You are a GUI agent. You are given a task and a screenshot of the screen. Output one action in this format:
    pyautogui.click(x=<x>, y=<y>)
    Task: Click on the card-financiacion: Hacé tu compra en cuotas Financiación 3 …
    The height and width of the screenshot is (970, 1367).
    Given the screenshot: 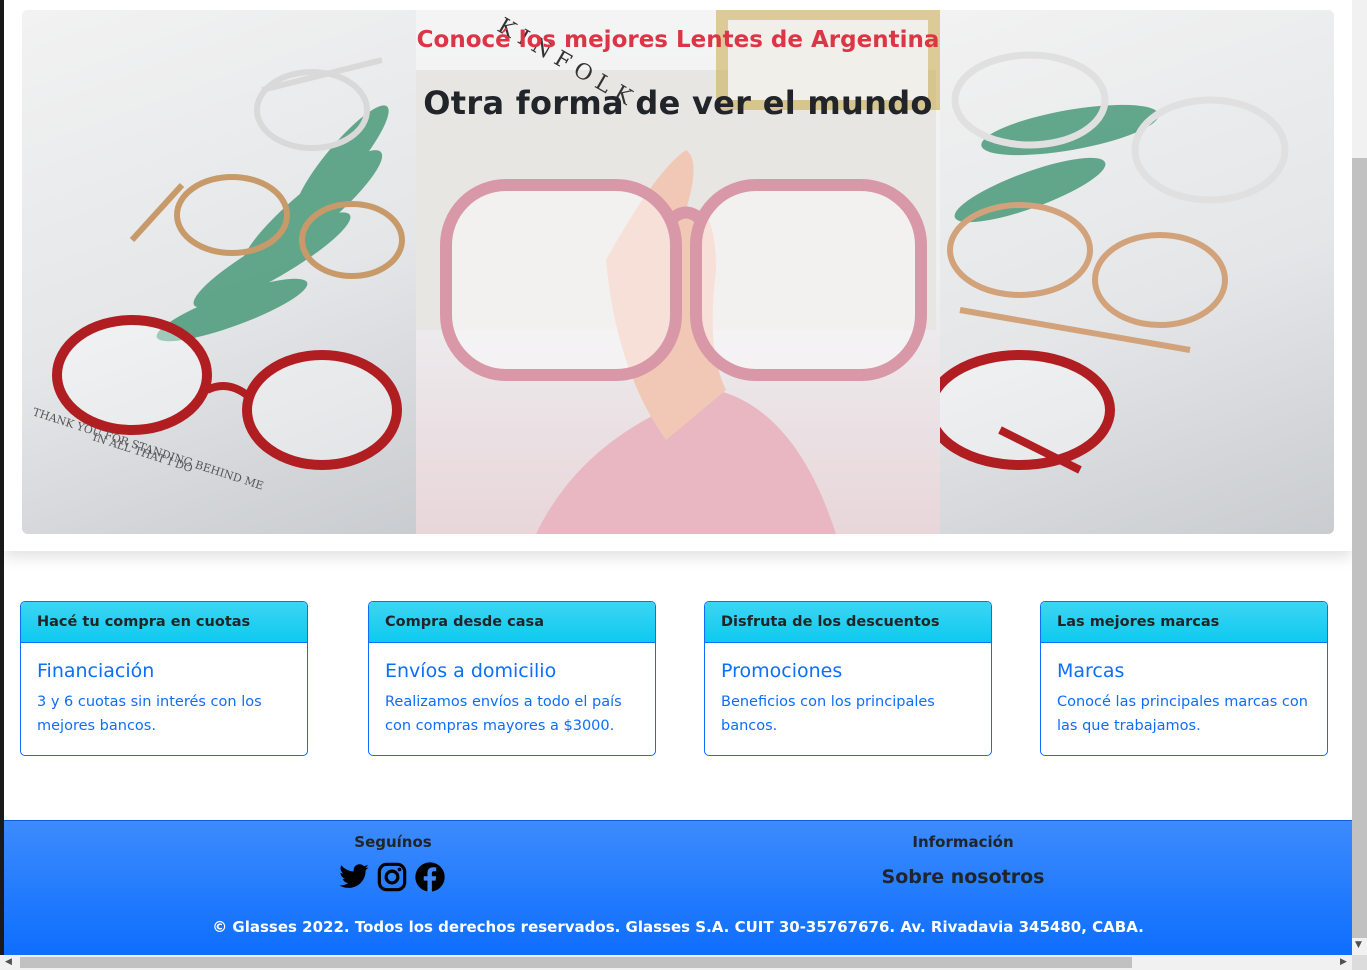 What is the action you would take?
    pyautogui.click(x=164, y=678)
    